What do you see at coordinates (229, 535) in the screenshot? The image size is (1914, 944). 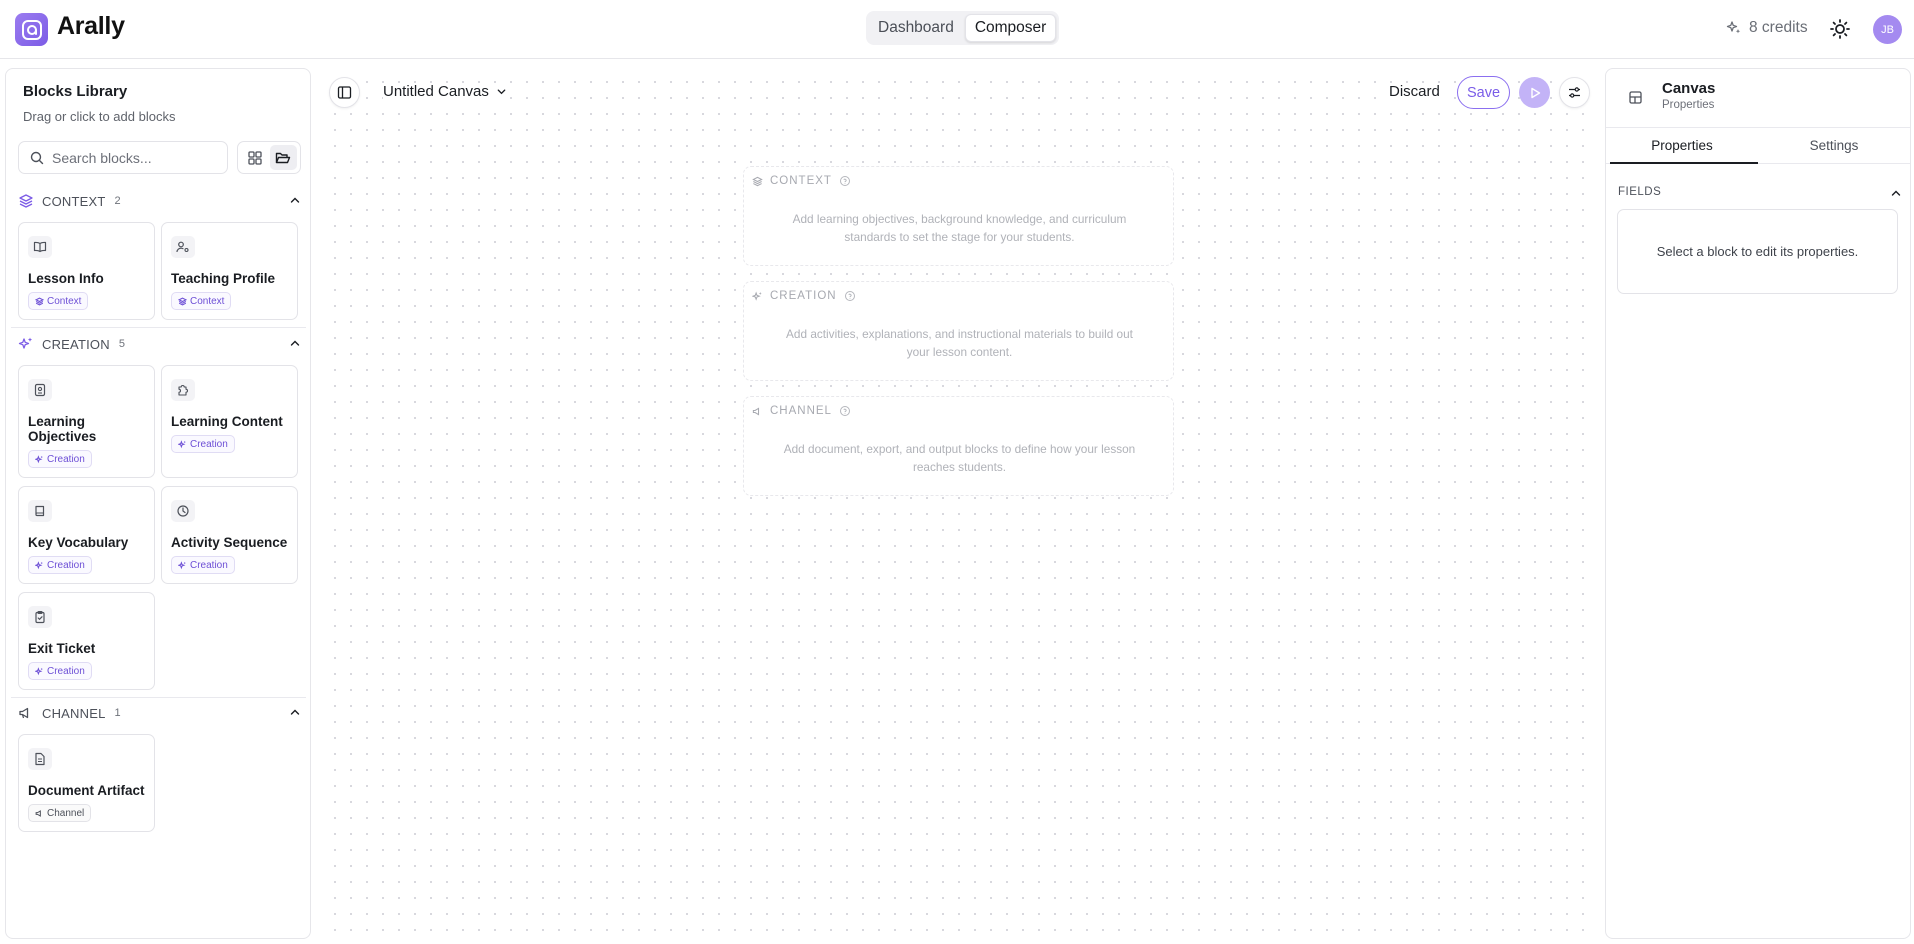 I see `block-card-activity-sequence: Activity Sequence Creation` at bounding box center [229, 535].